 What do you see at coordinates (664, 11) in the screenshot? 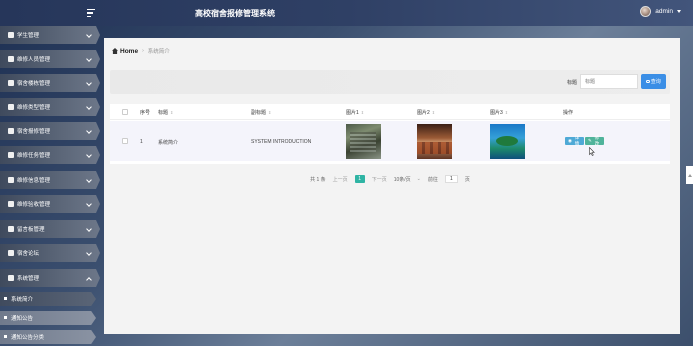
I see `username: admin` at bounding box center [664, 11].